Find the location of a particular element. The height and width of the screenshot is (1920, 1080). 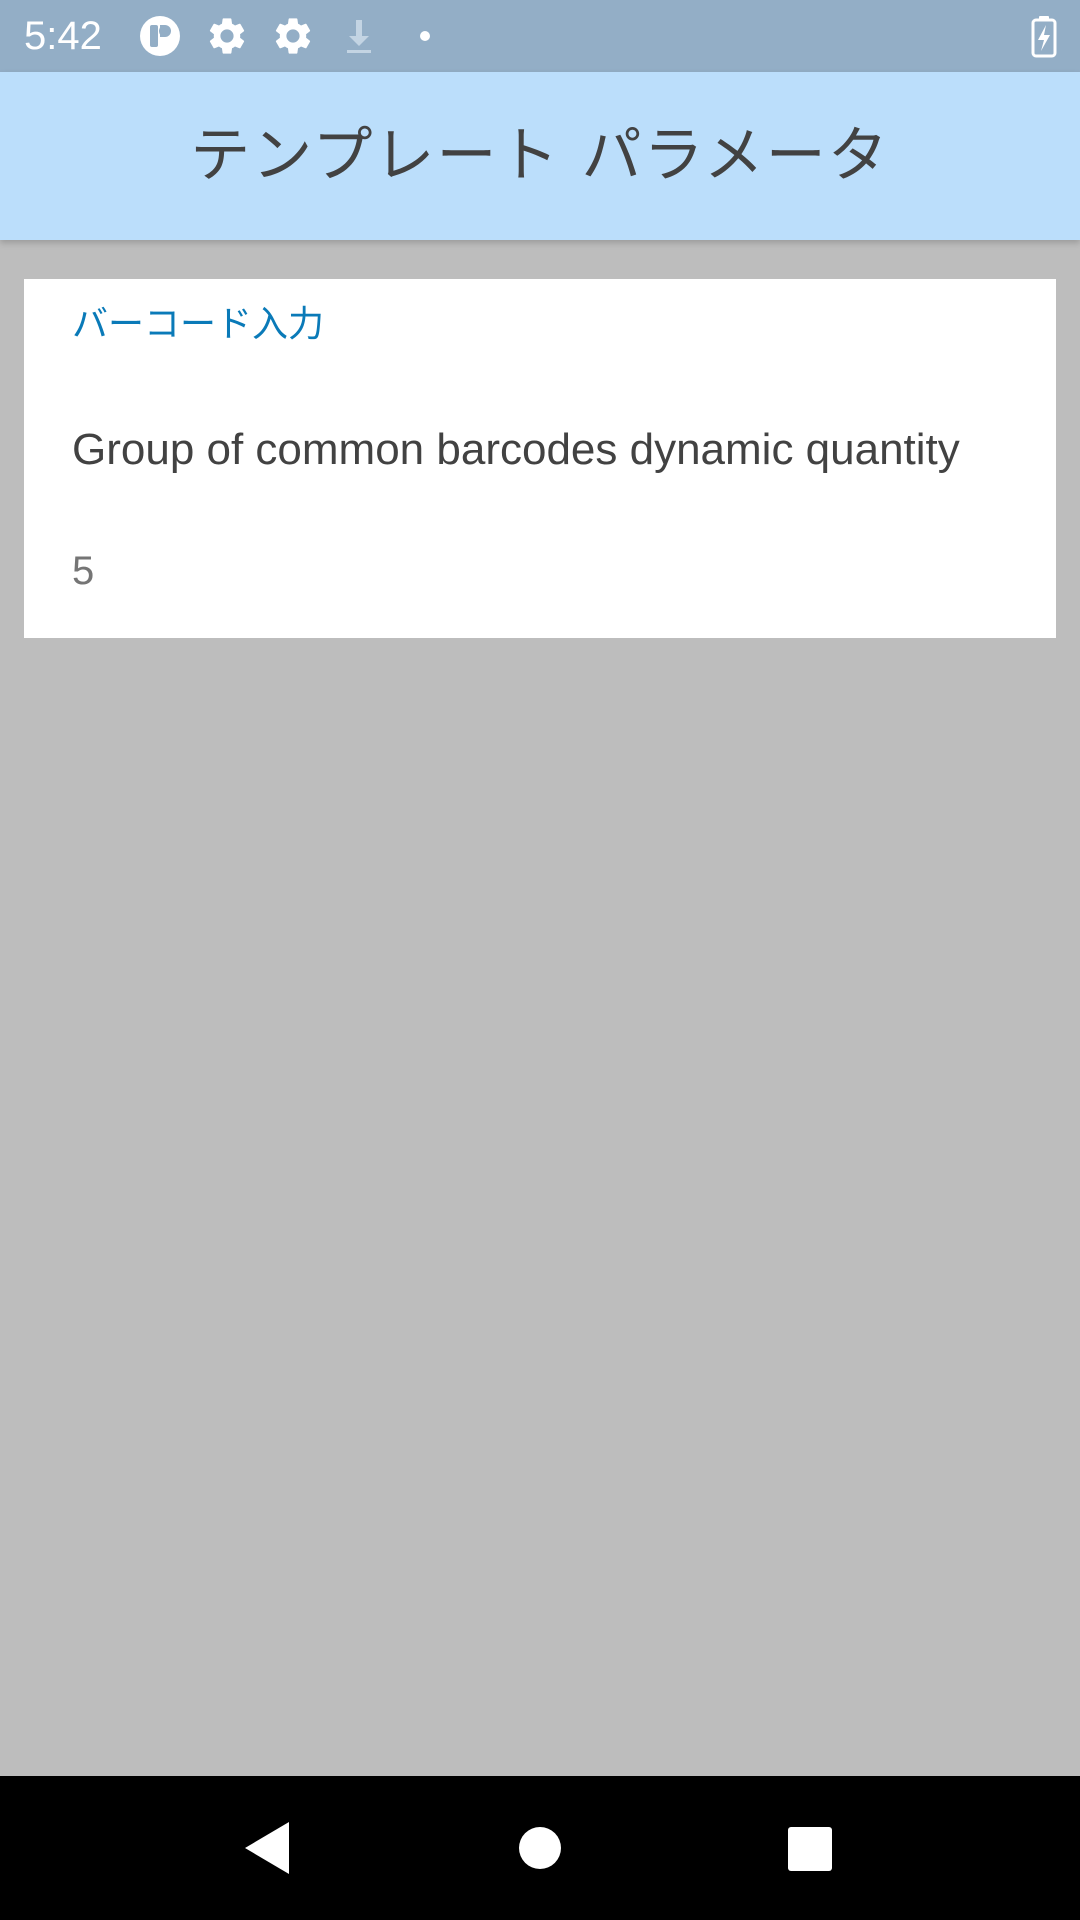

download-icon is located at coordinates (359, 36).